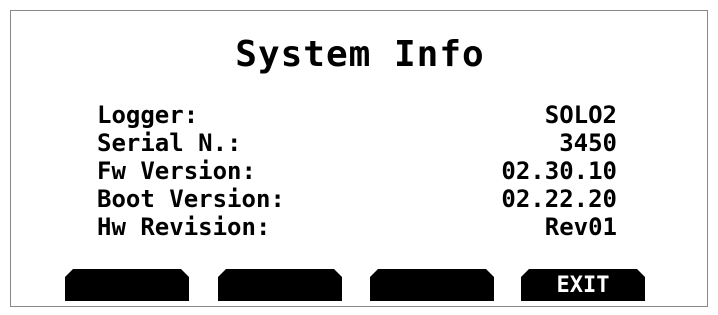 The height and width of the screenshot is (315, 718). I want to click on logger-value: SOLO2, so click(580, 115).